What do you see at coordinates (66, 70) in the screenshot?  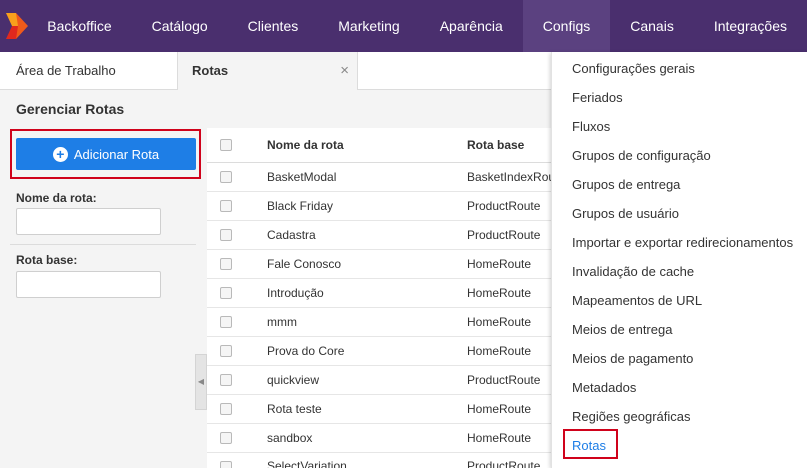 I see `tab-label: Área de Trabalho` at bounding box center [66, 70].